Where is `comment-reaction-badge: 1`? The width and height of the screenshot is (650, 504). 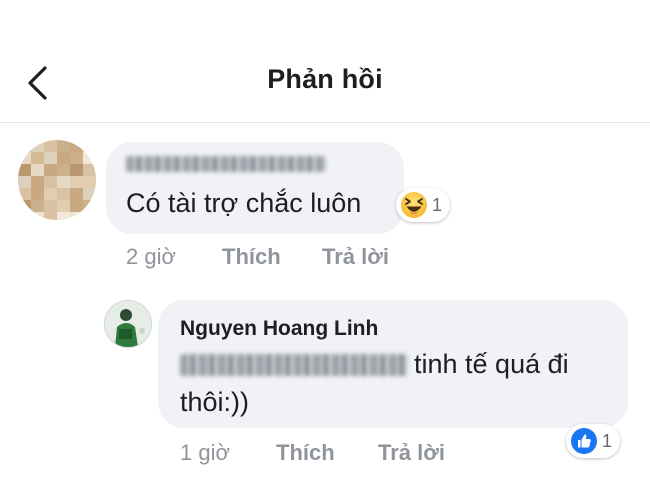 comment-reaction-badge: 1 is located at coordinates (423, 205).